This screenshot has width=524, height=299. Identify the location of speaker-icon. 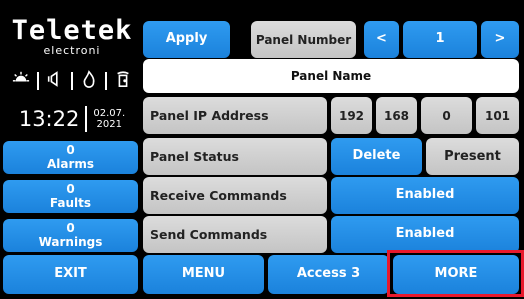
(55, 81).